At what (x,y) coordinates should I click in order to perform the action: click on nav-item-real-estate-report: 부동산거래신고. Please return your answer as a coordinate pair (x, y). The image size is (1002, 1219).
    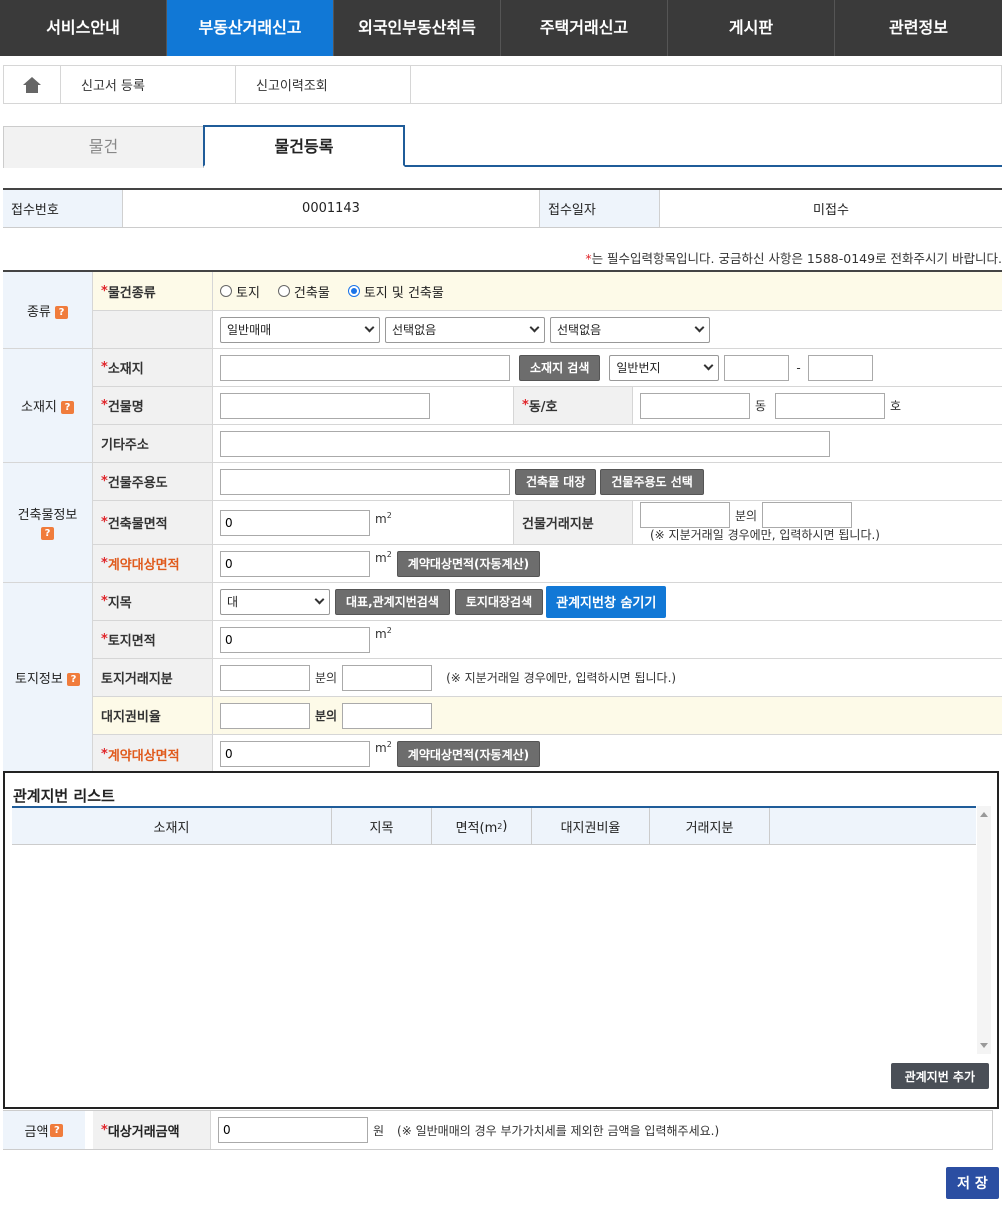
    Looking at the image, I should click on (250, 28).